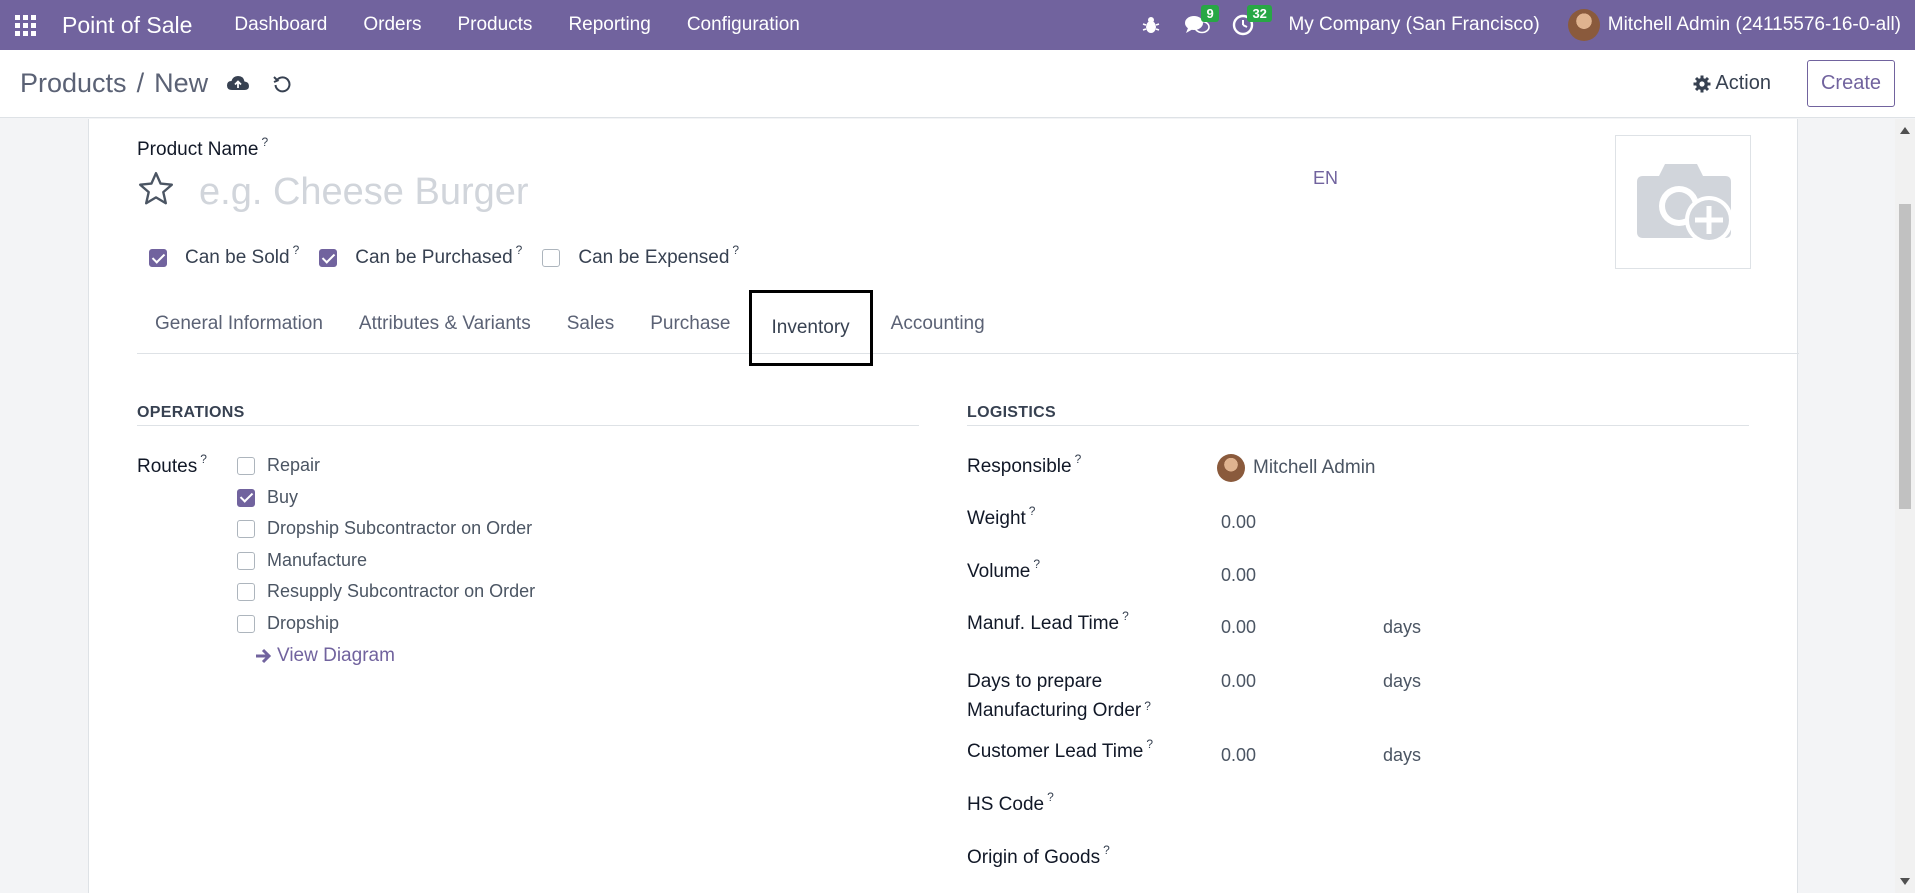 The height and width of the screenshot is (893, 1915). I want to click on breadcrumb: Products / New, so click(114, 83).